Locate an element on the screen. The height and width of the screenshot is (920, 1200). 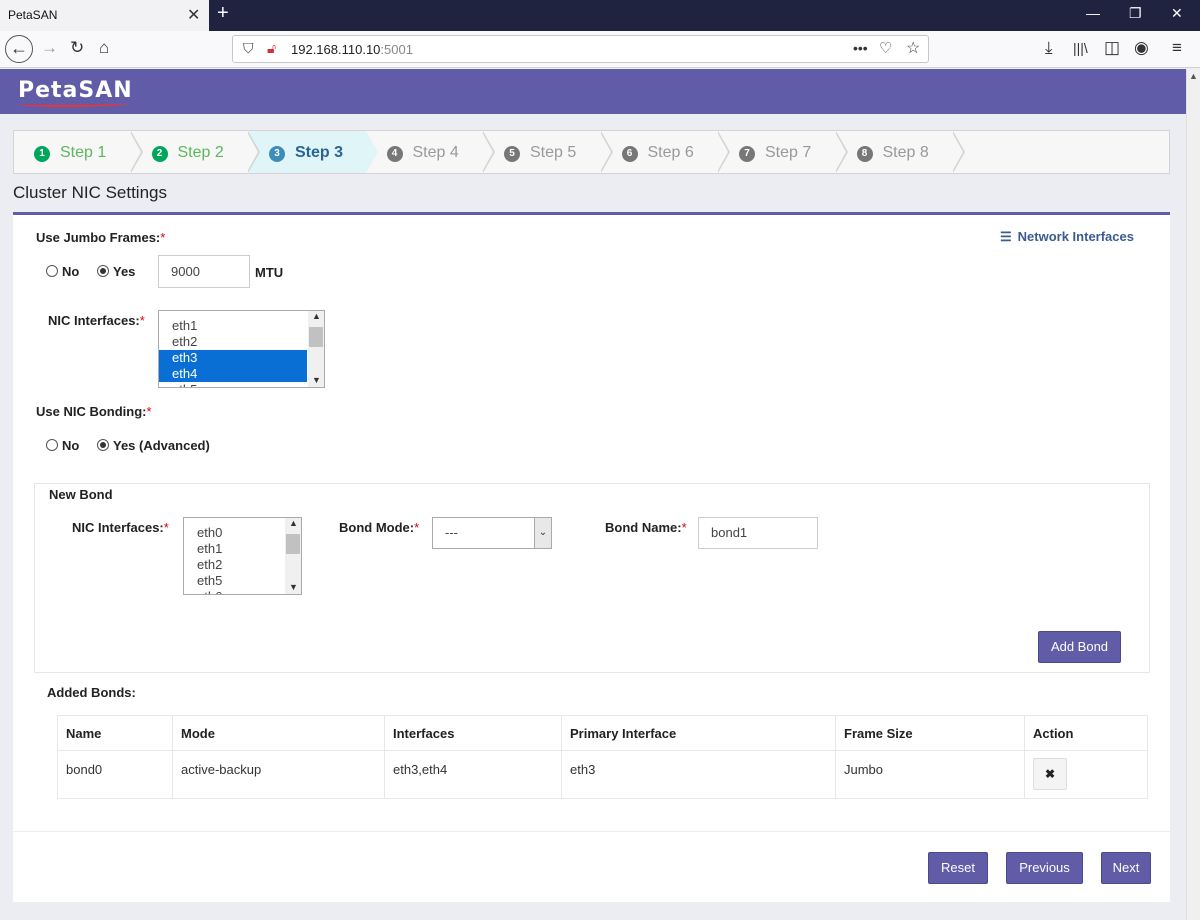
list-option: eth4 is located at coordinates (233, 374).